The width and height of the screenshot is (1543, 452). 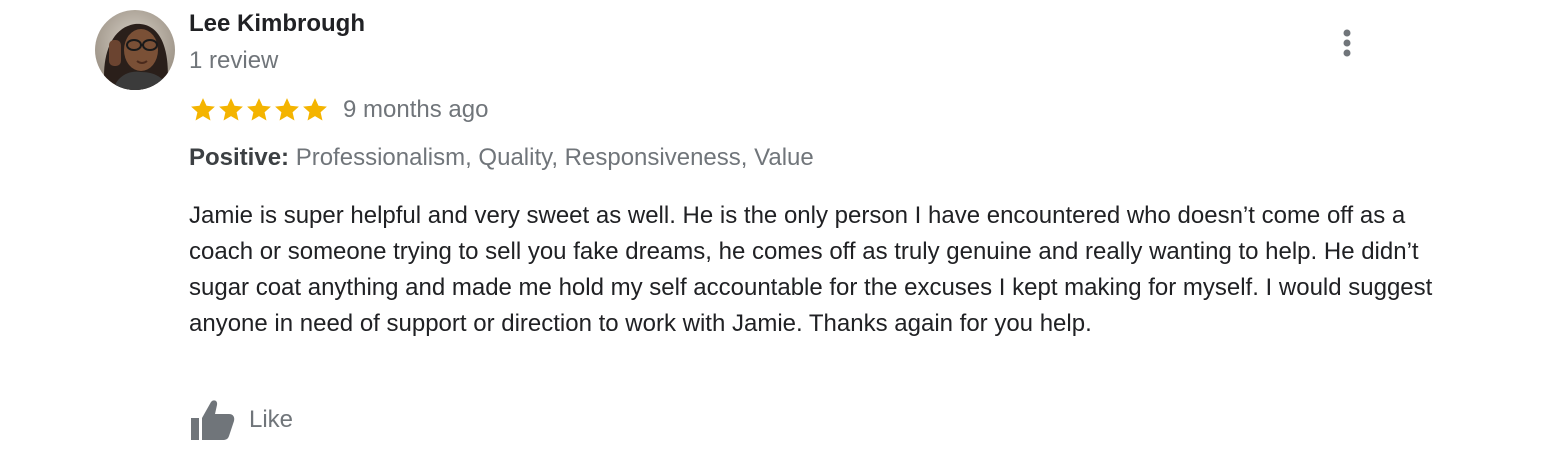 I want to click on more-options-button, so click(x=1347, y=43).